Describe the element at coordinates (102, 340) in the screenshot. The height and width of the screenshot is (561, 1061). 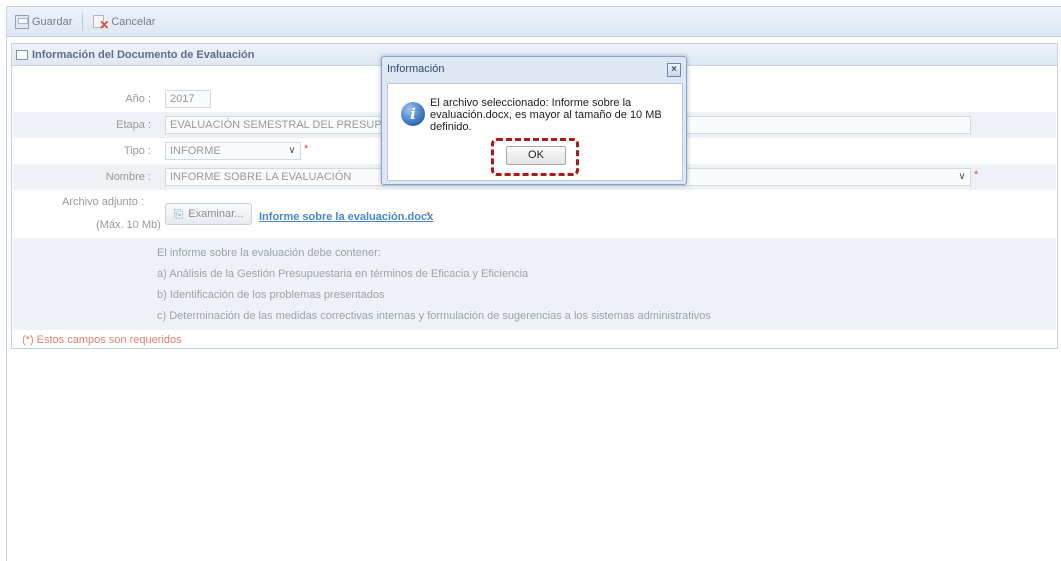
I see `required-note: (*) Estos campos son requeridos` at that location.